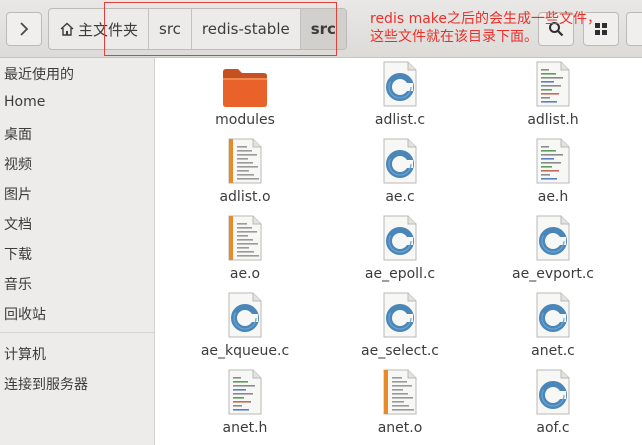 The height and width of the screenshot is (445, 642). What do you see at coordinates (39, 74) in the screenshot?
I see `sidebar-item-recent: 最近使用的` at bounding box center [39, 74].